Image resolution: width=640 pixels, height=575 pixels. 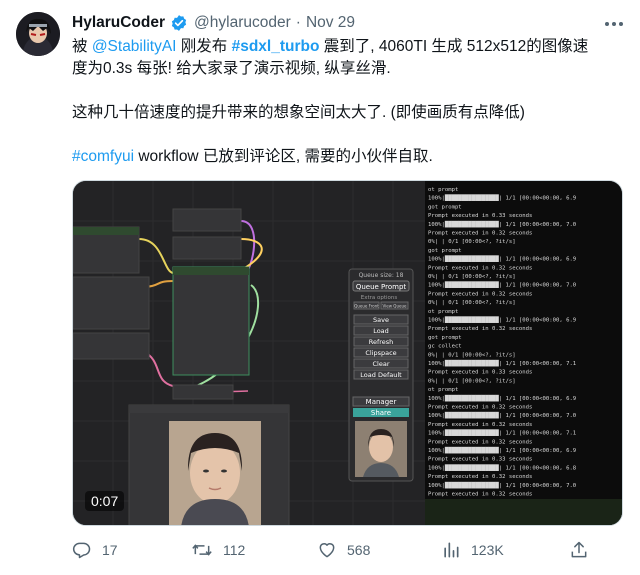 I want to click on more-options-icon, so click(x=614, y=24).